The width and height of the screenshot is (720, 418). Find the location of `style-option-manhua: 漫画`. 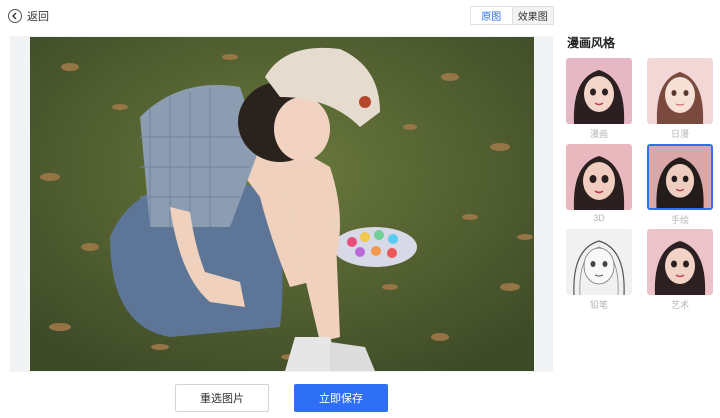

style-option-manhua: 漫画 is located at coordinates (599, 99).